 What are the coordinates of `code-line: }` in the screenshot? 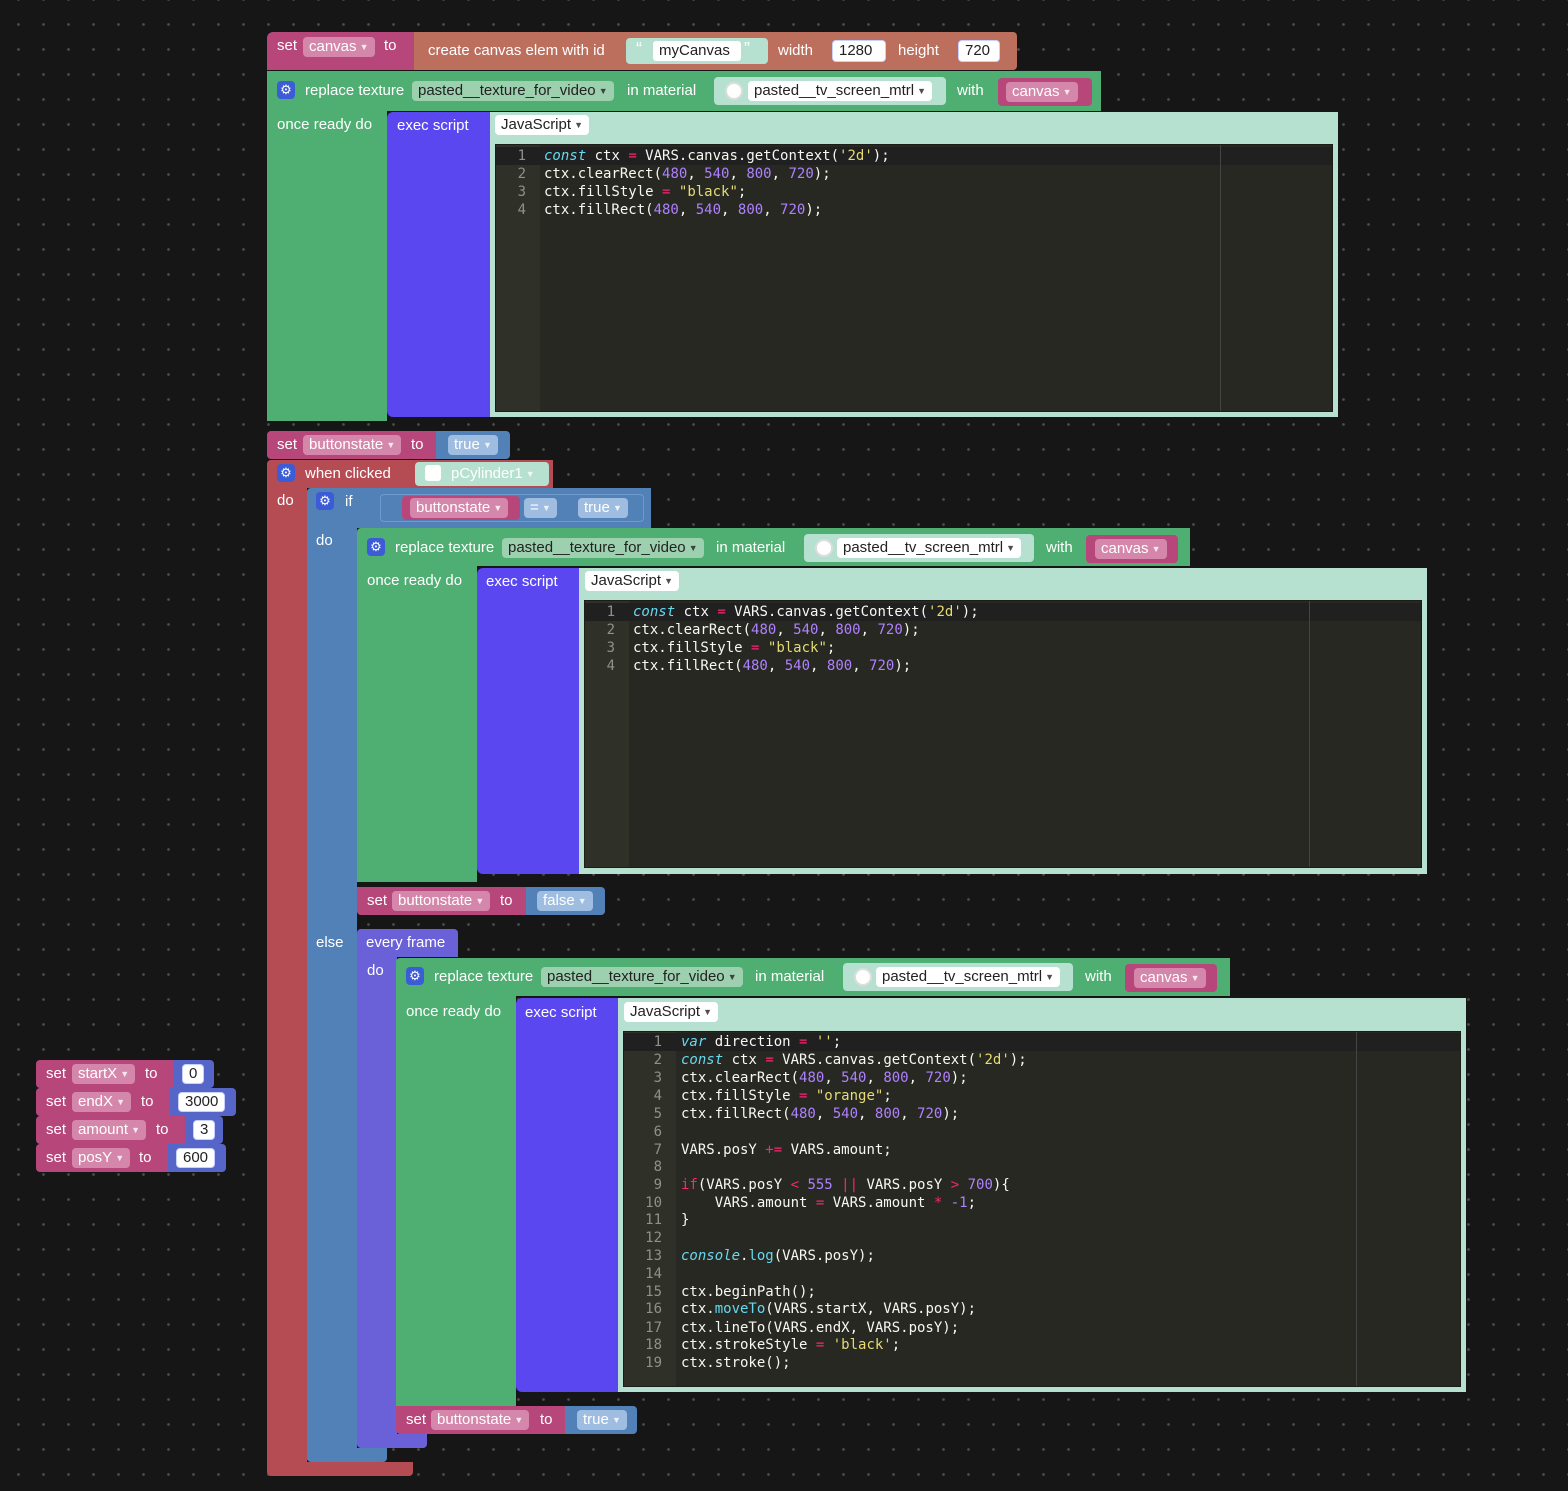 It's located at (685, 1220).